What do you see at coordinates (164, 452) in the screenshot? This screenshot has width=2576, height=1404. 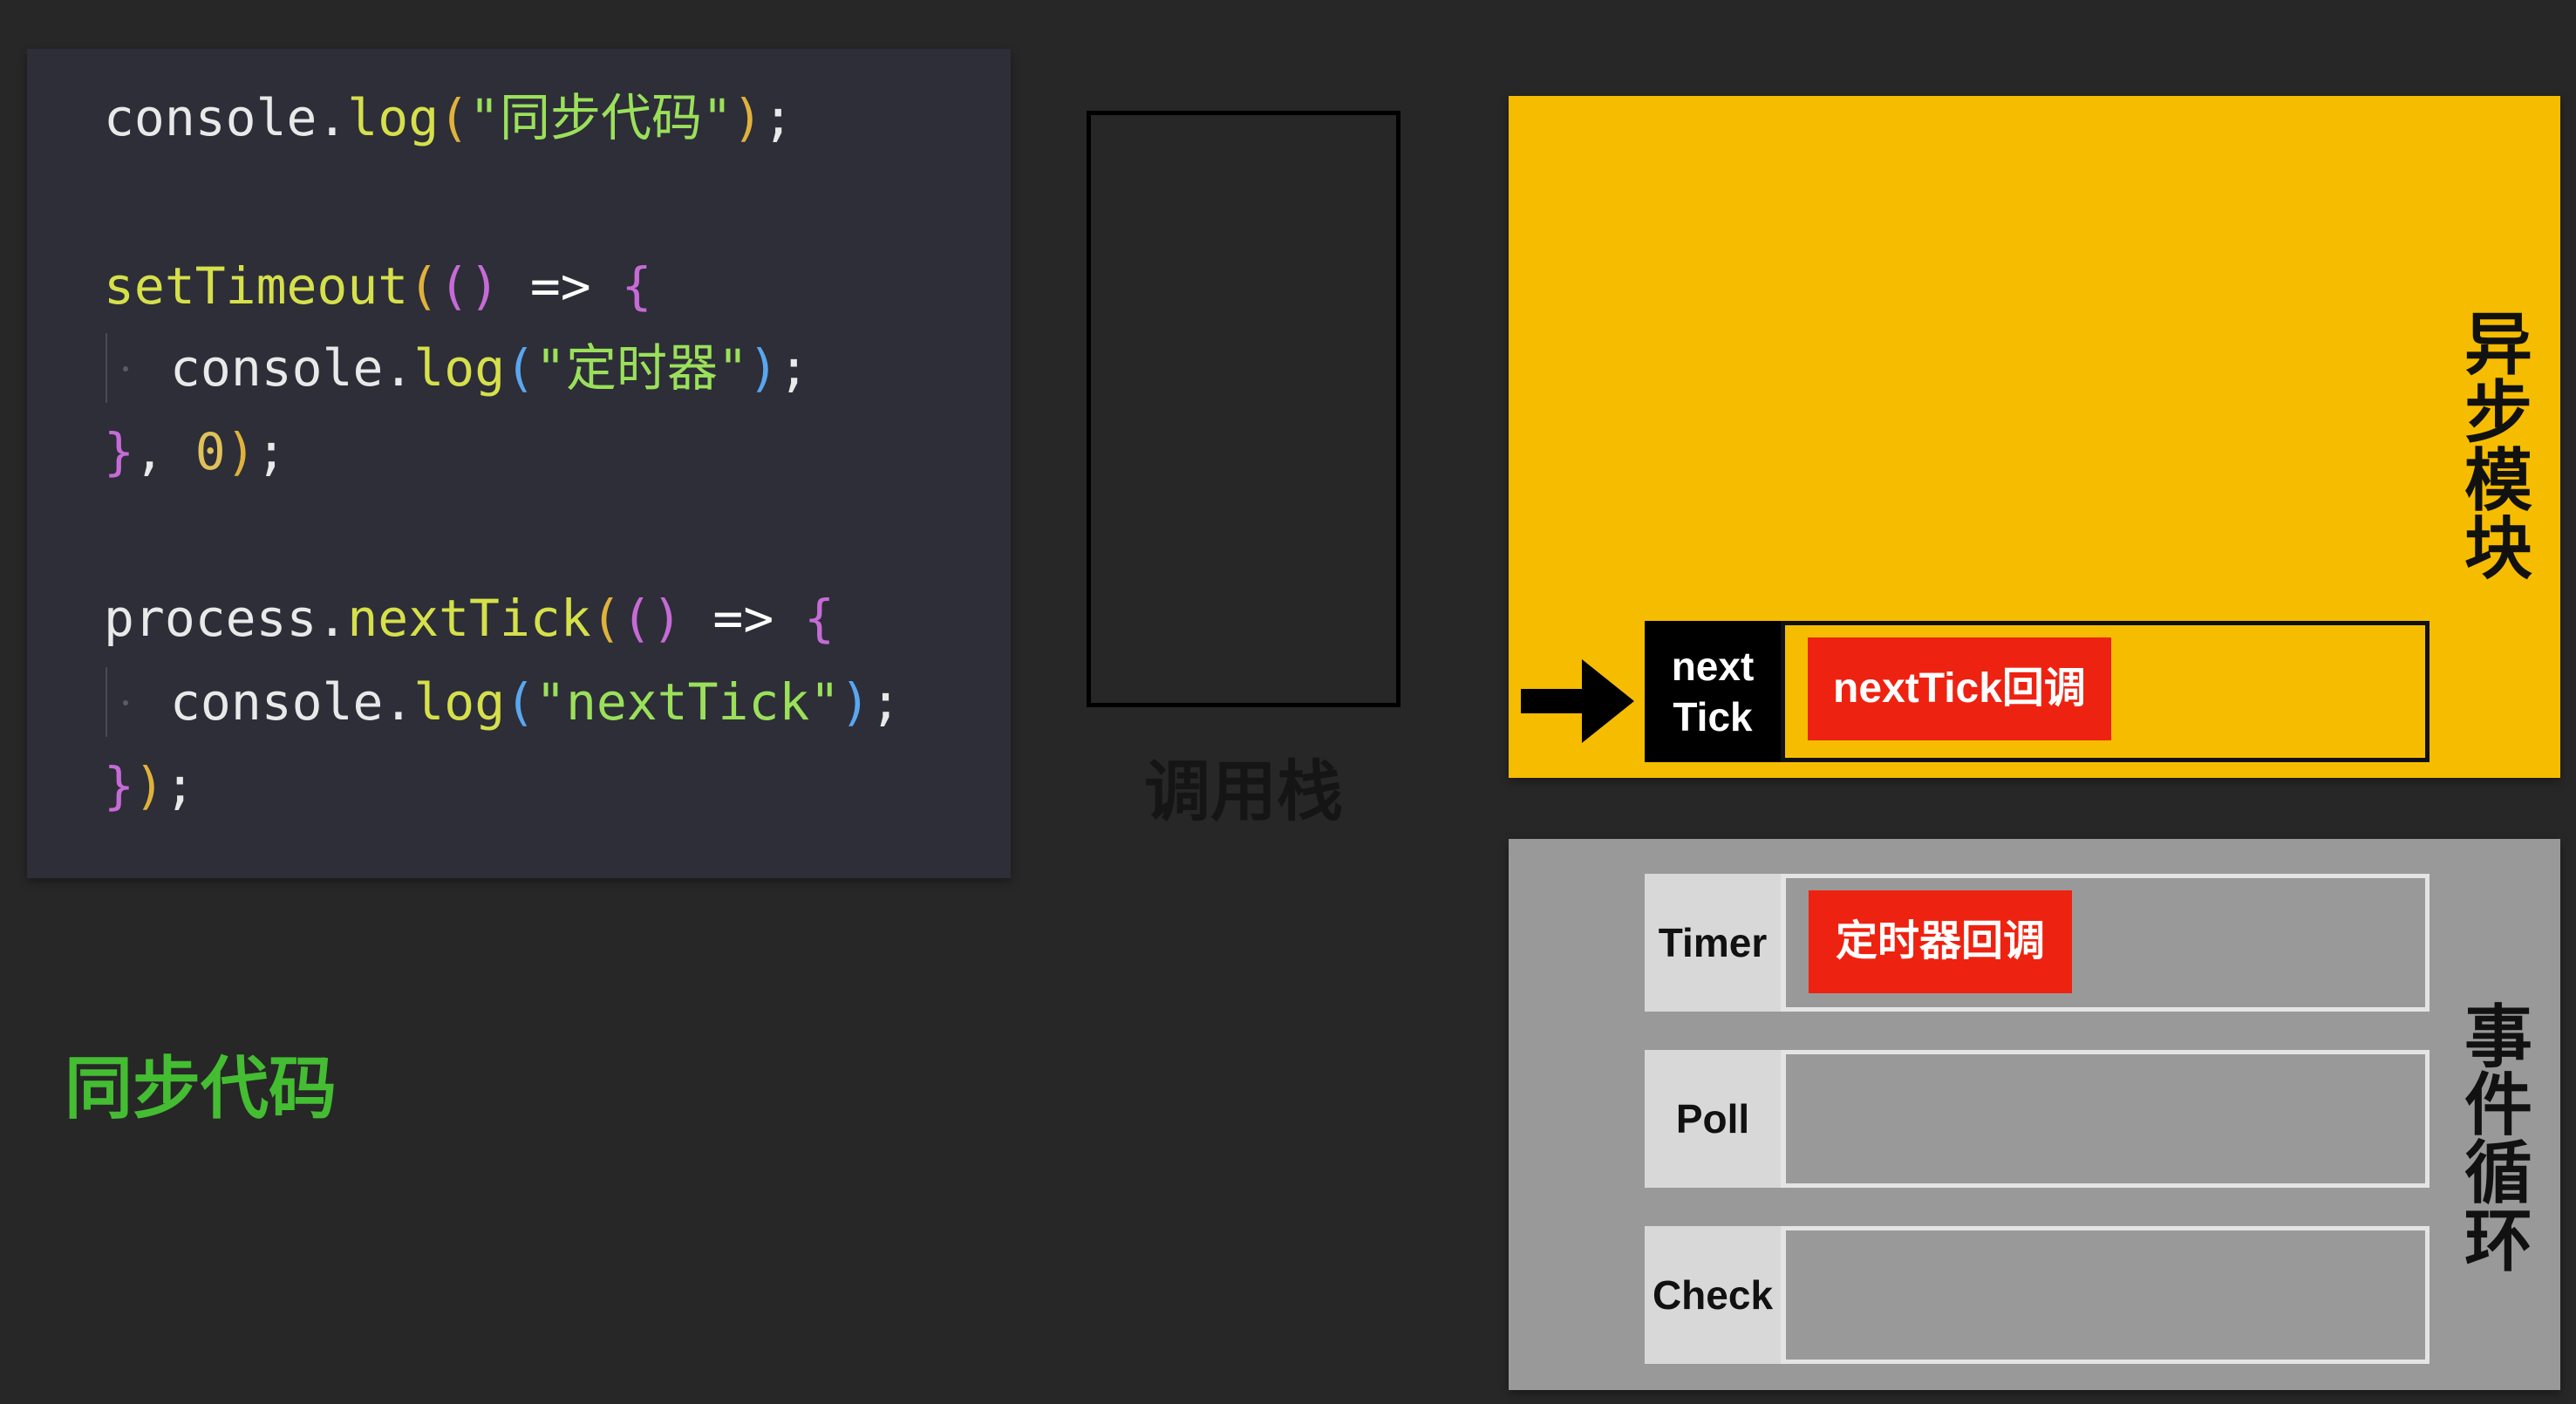 I see `code-token: ,` at bounding box center [164, 452].